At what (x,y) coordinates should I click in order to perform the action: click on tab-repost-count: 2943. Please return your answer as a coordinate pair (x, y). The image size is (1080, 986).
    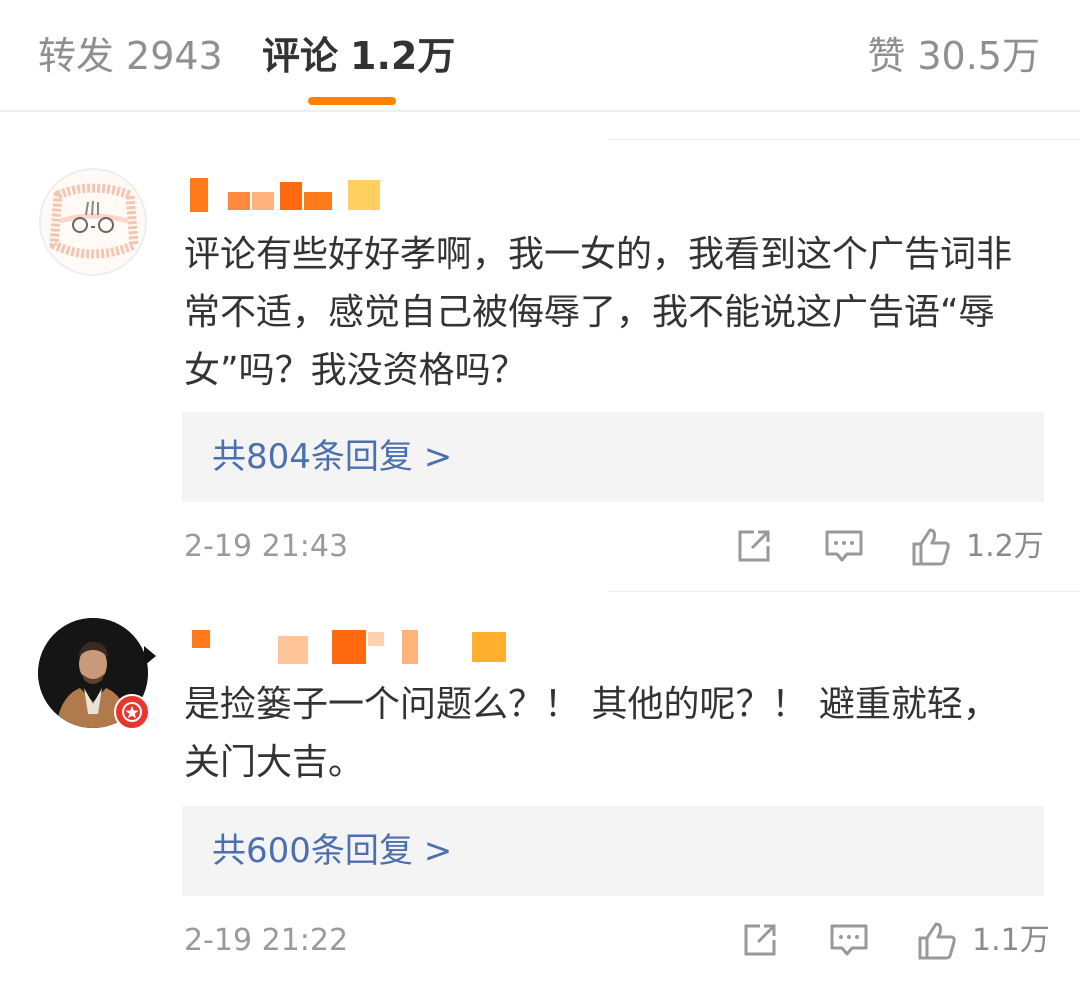
    Looking at the image, I should click on (174, 56).